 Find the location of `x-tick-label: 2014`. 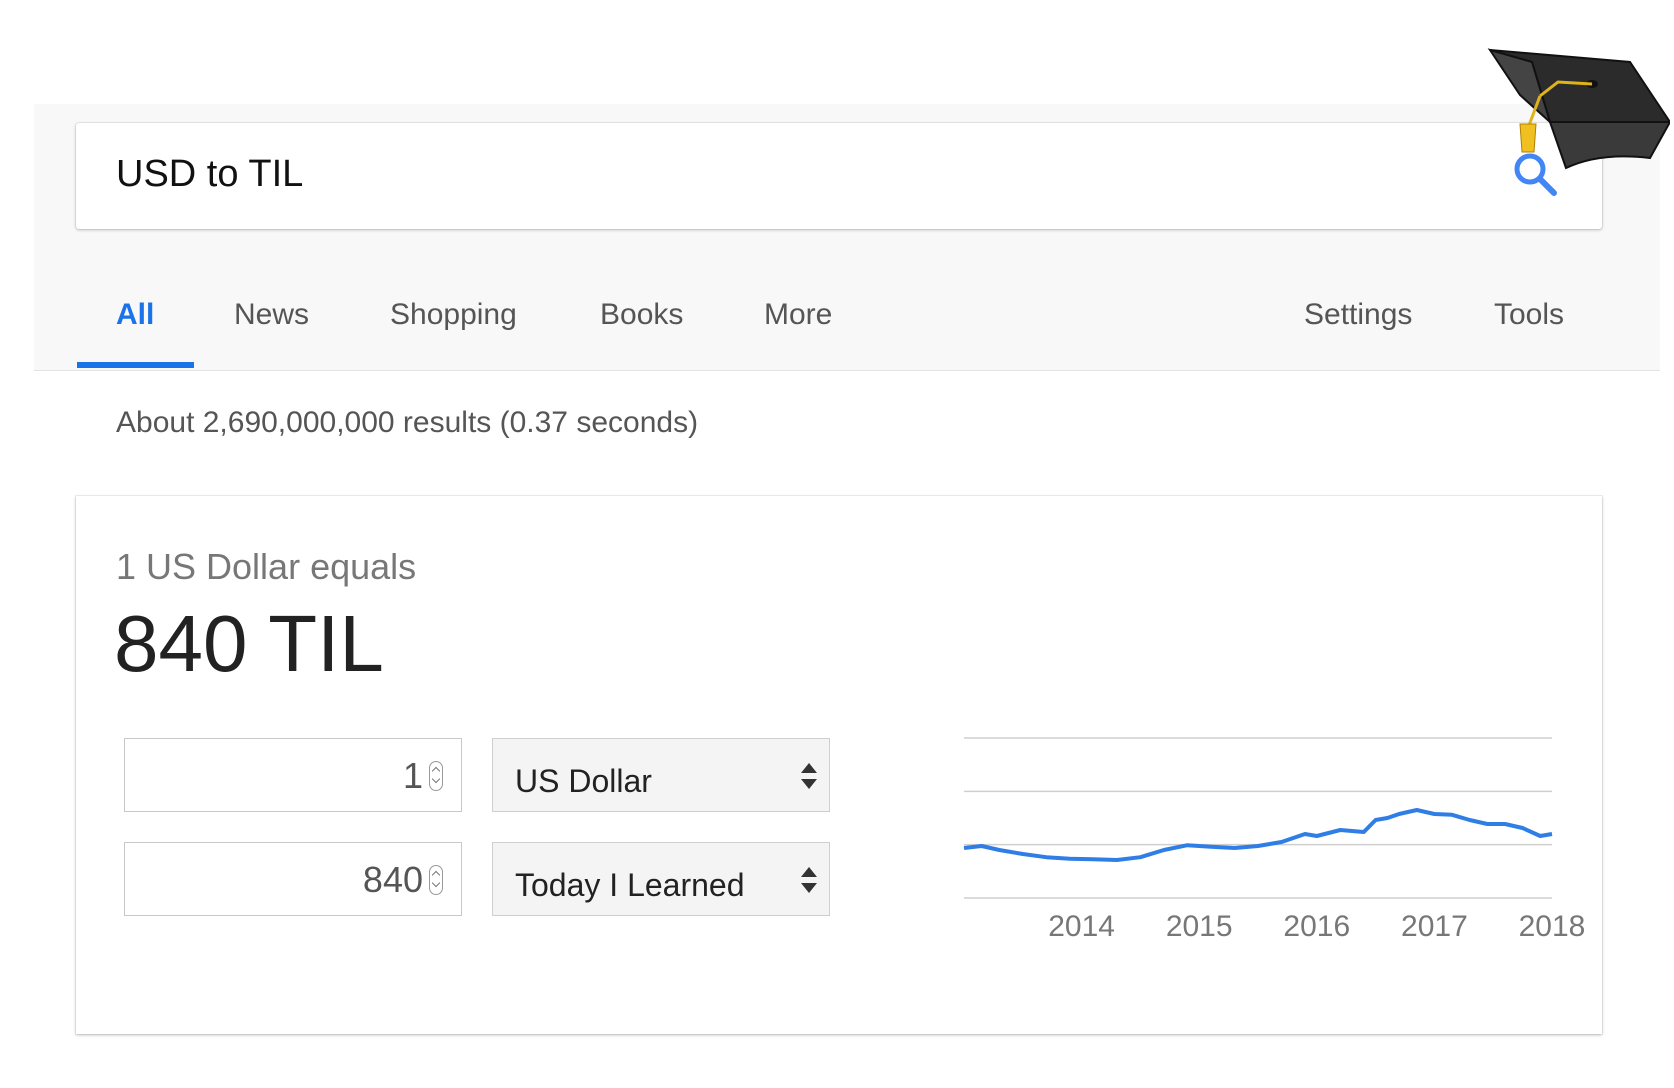

x-tick-label: 2014 is located at coordinates (1081, 926).